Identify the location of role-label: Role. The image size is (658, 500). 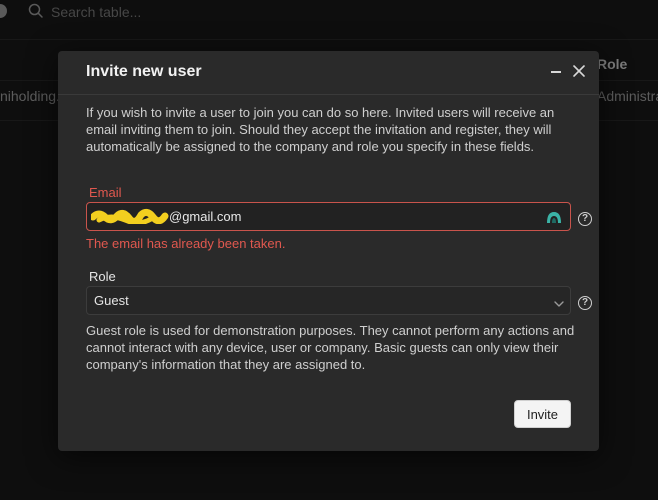
(102, 276).